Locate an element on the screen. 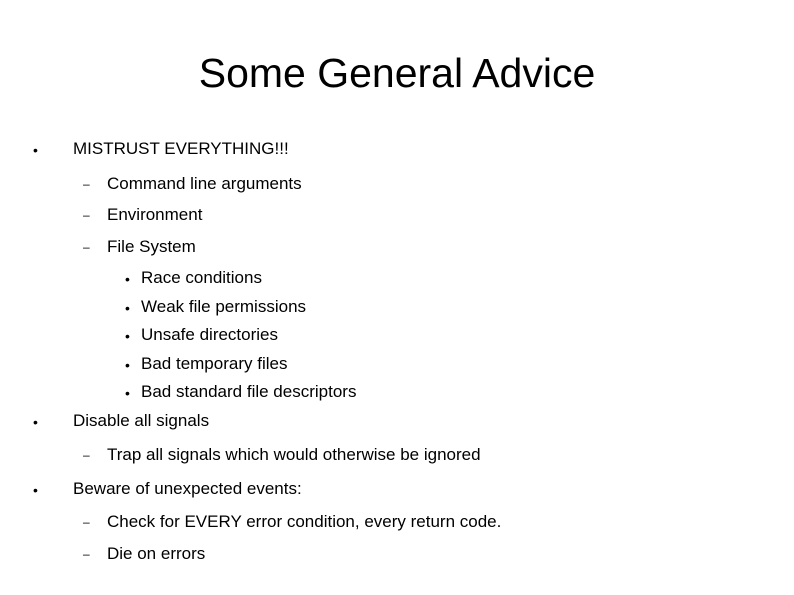 This screenshot has height=595, width=794. list-item-level-3: • Race conditions is located at coordinates (193, 278).